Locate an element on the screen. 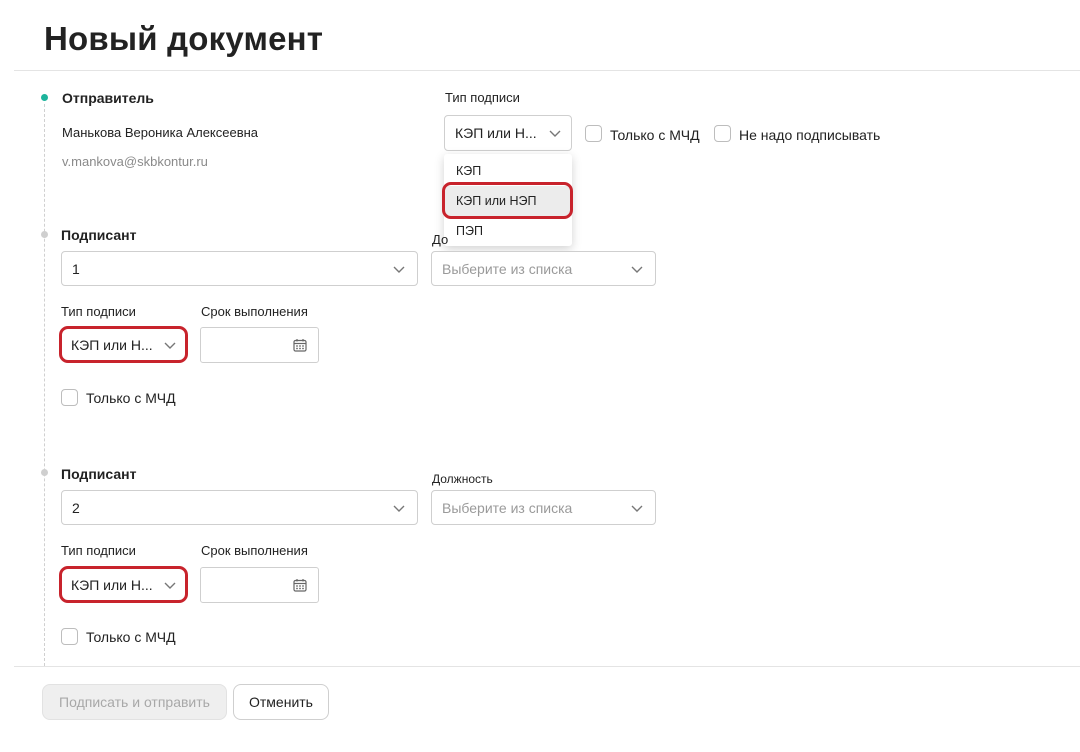 This screenshot has height=752, width=1080. signer-1-step-dot is located at coordinates (44, 234).